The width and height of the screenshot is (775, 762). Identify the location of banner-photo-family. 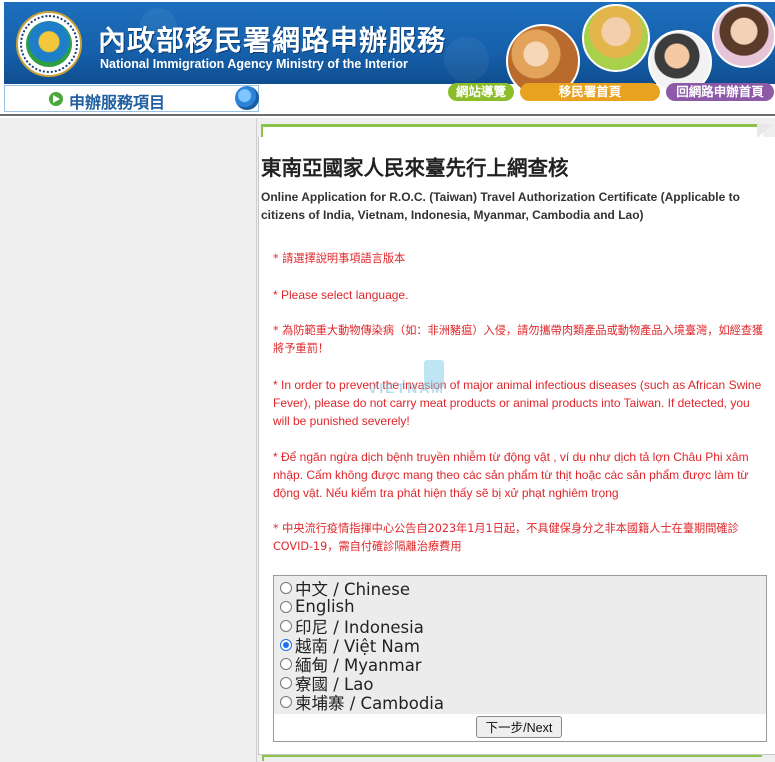
(743, 36).